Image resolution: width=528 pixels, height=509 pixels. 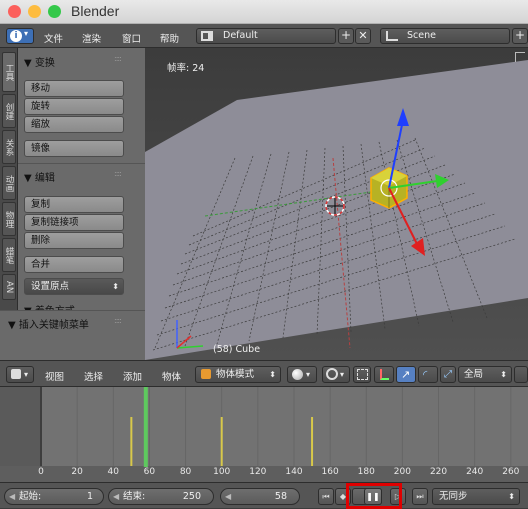 I want to click on scene-selector: Scene, so click(x=445, y=36).